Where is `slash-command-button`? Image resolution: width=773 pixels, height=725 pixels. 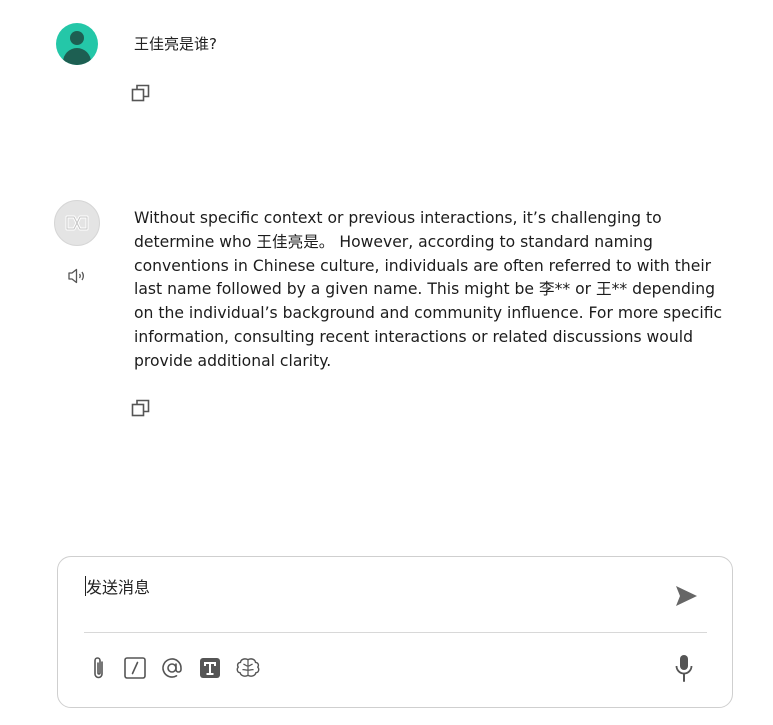
slash-command-button is located at coordinates (135, 668).